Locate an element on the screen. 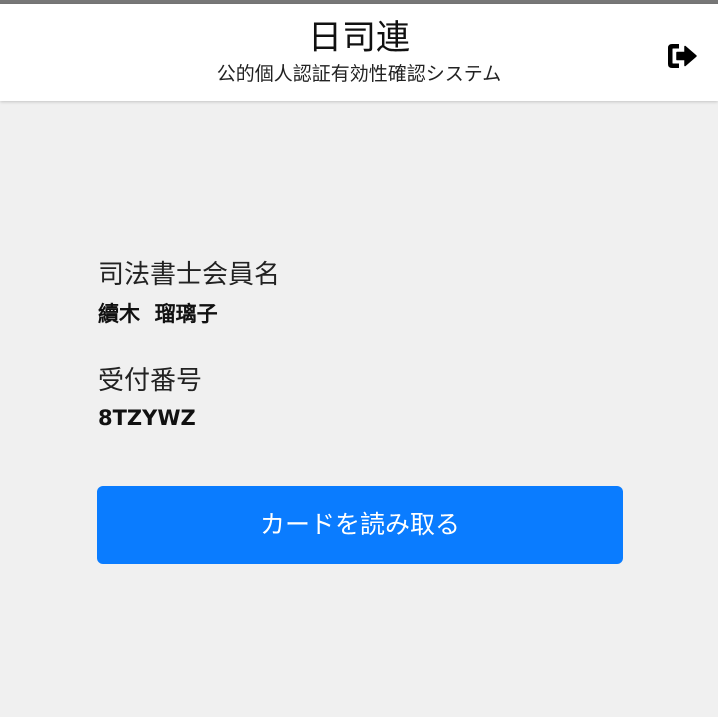 This screenshot has height=717, width=718. sign-out-icon is located at coordinates (682, 56).